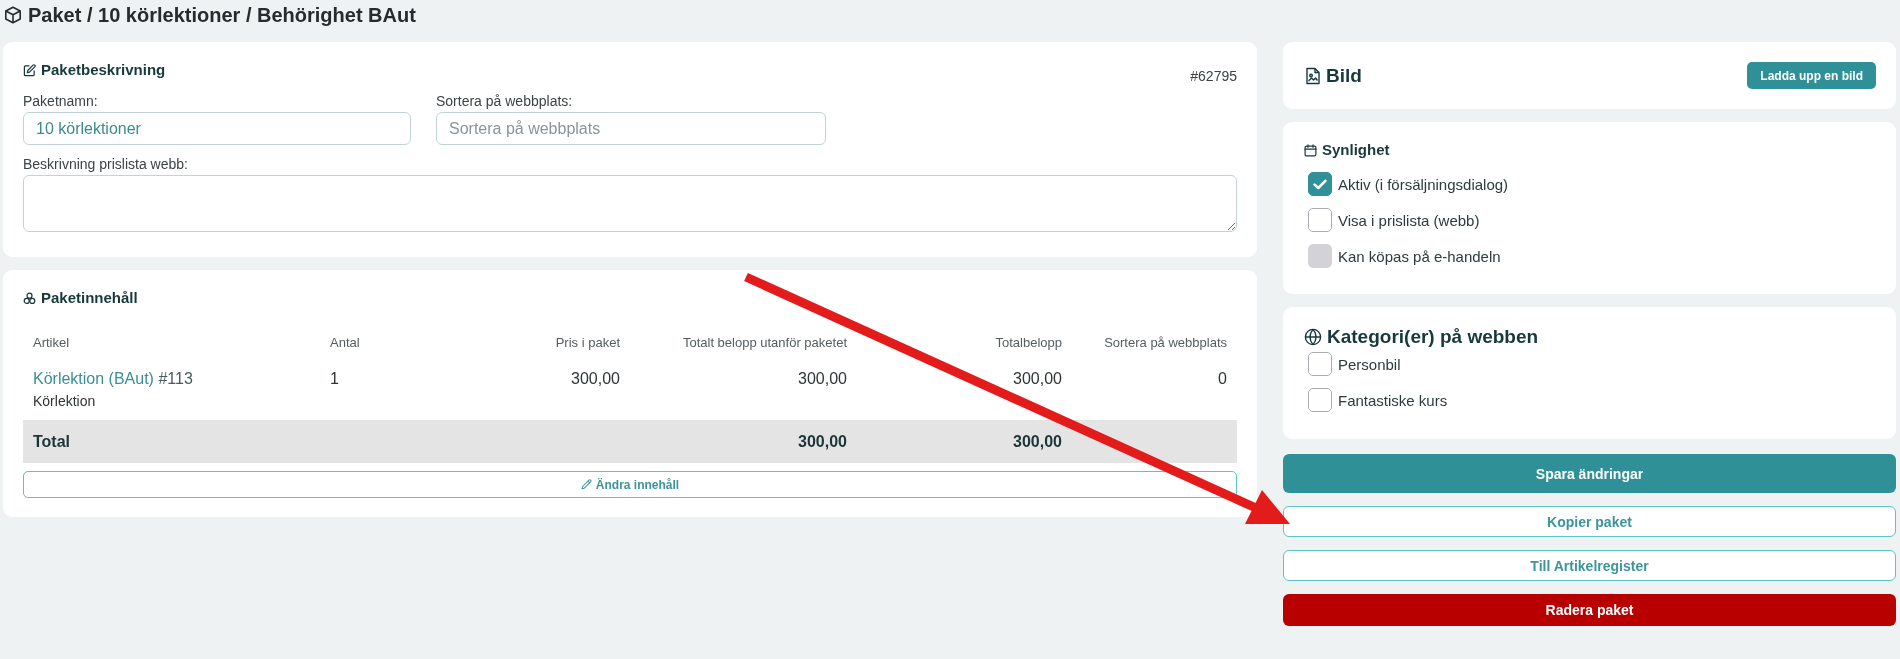 Image resolution: width=1900 pixels, height=659 pixels. Describe the element at coordinates (1344, 75) in the screenshot. I see `section-title: Bild` at that location.